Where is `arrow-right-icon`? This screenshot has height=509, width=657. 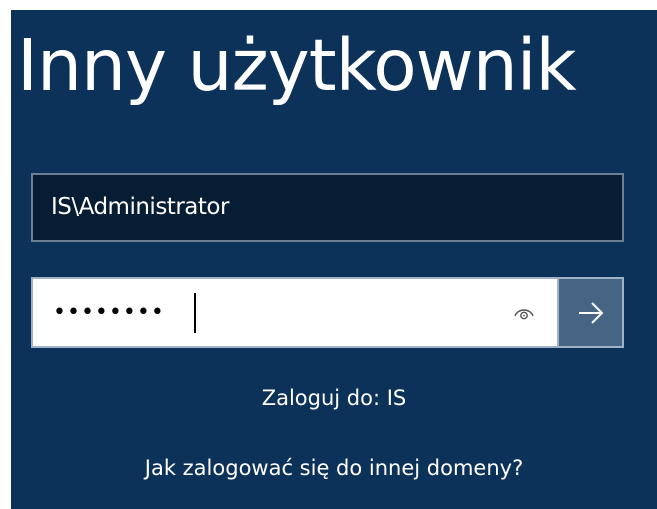
arrow-right-icon is located at coordinates (591, 313).